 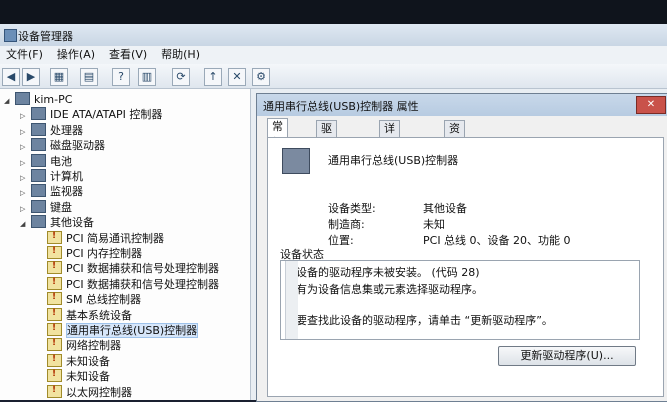 What do you see at coordinates (76, 55) in the screenshot?
I see `menu-action: 操作(A)` at bounding box center [76, 55].